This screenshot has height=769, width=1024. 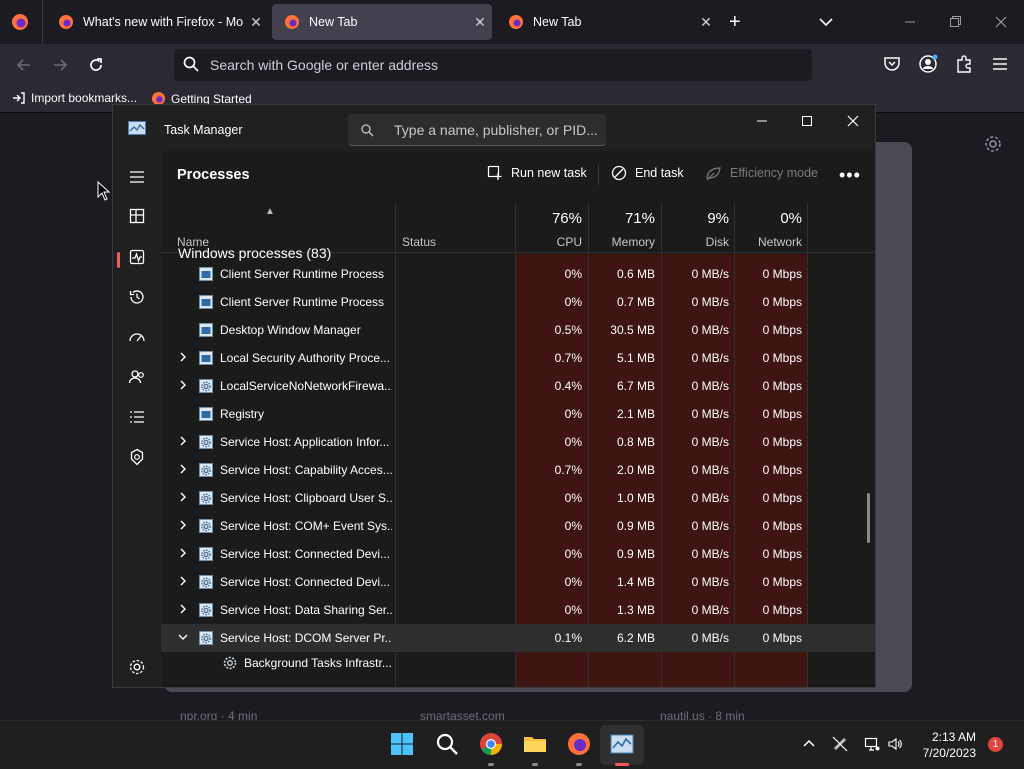 What do you see at coordinates (622, 242) in the screenshot?
I see `column-memory-header: Memory` at bounding box center [622, 242].